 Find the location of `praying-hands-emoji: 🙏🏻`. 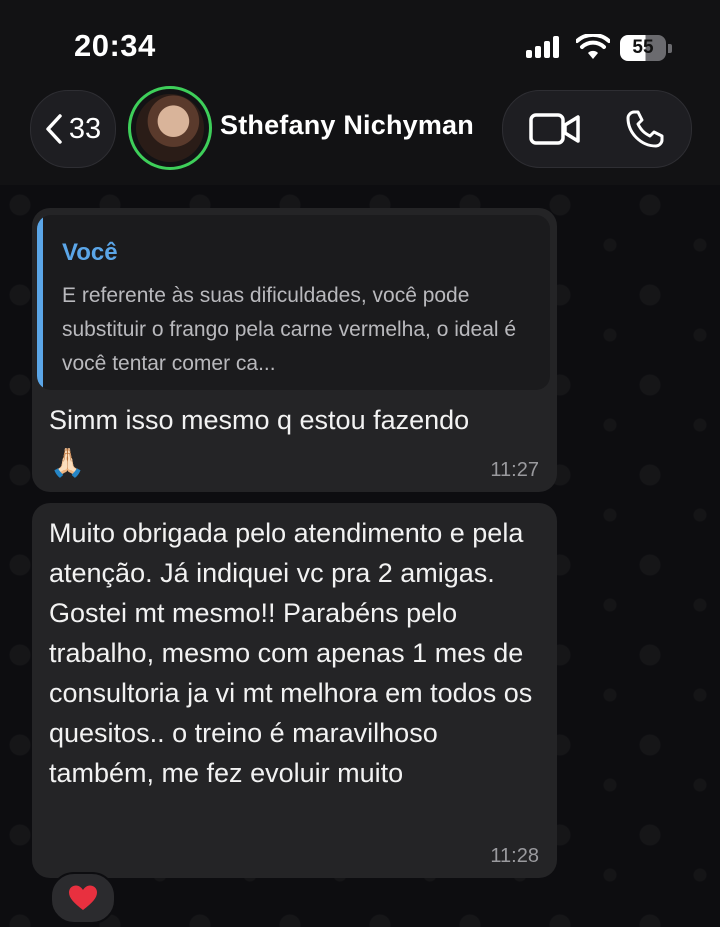

praying-hands-emoji: 🙏🏻 is located at coordinates (67, 462).